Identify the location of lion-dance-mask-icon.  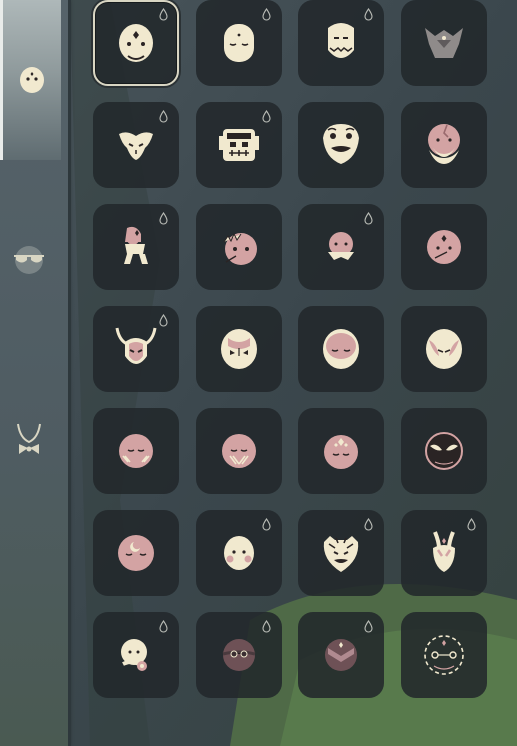
(341, 144).